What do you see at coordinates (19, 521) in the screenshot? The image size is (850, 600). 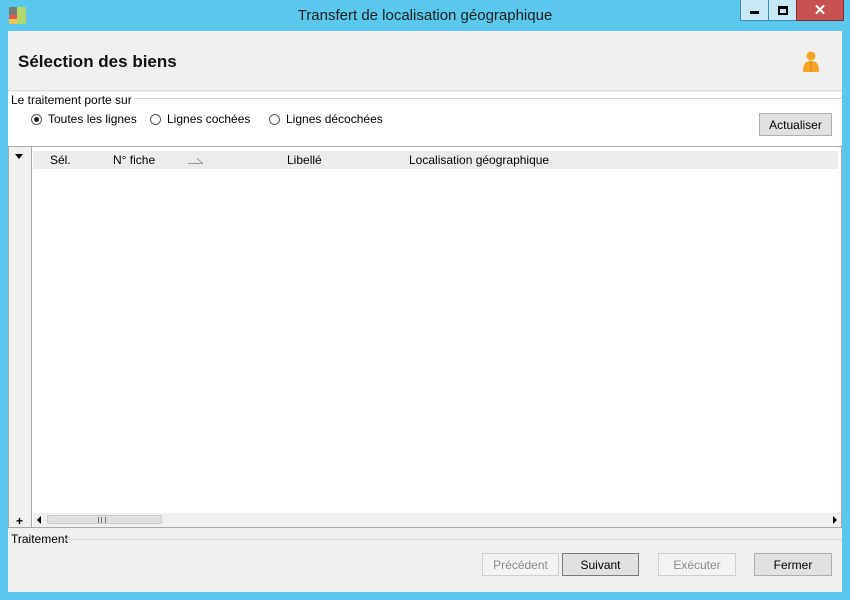 I see `add-row-icon: +` at bounding box center [19, 521].